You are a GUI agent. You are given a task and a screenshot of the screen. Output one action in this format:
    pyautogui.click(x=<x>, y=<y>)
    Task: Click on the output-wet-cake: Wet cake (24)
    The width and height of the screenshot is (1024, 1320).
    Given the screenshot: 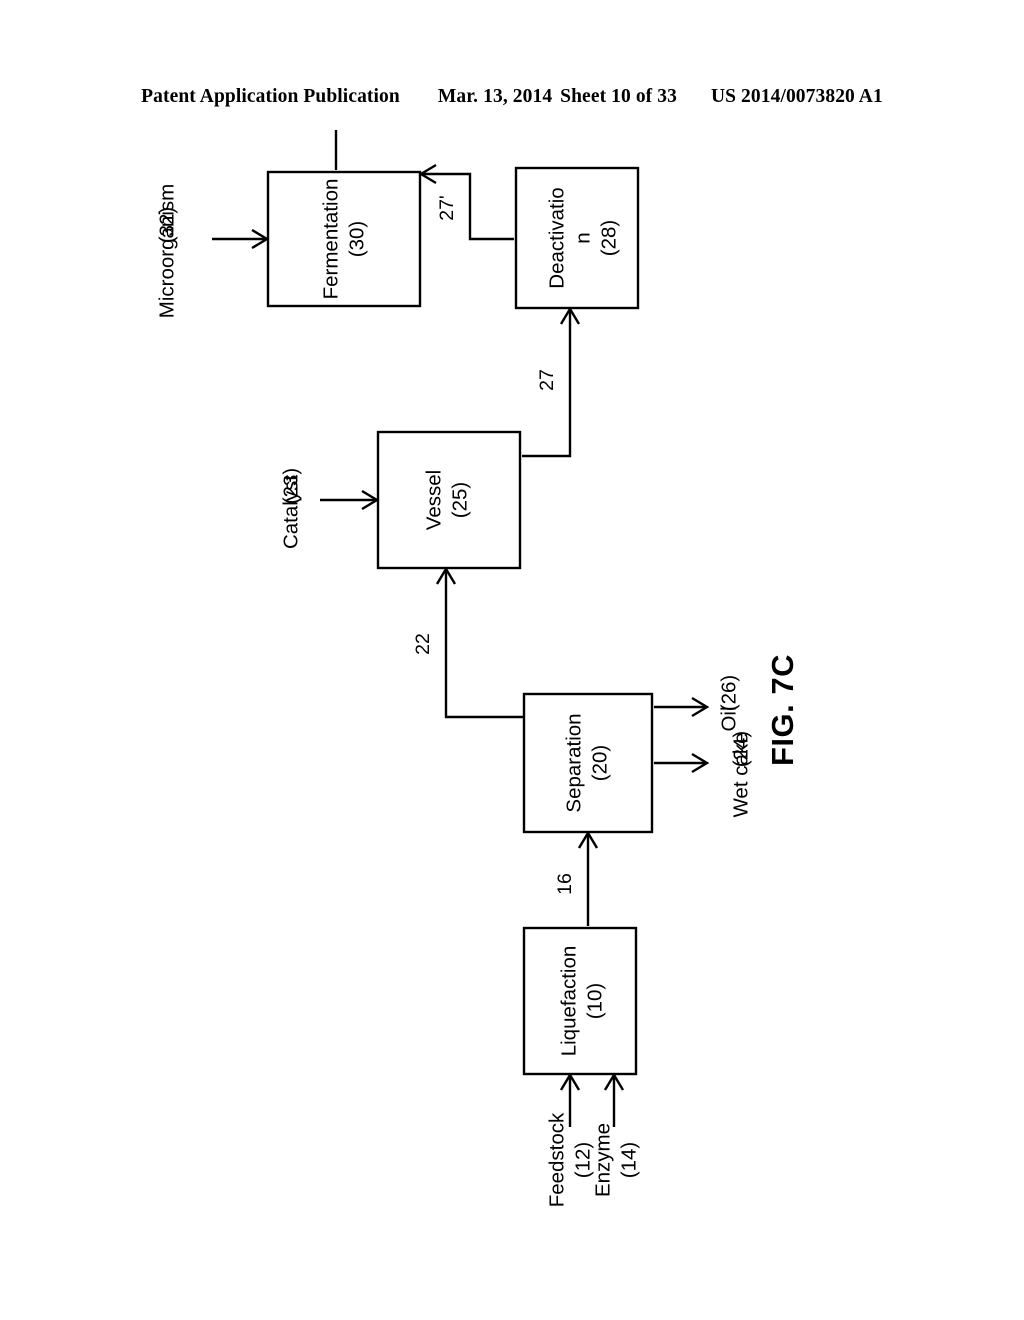 What is the action you would take?
    pyautogui.click(x=703, y=774)
    